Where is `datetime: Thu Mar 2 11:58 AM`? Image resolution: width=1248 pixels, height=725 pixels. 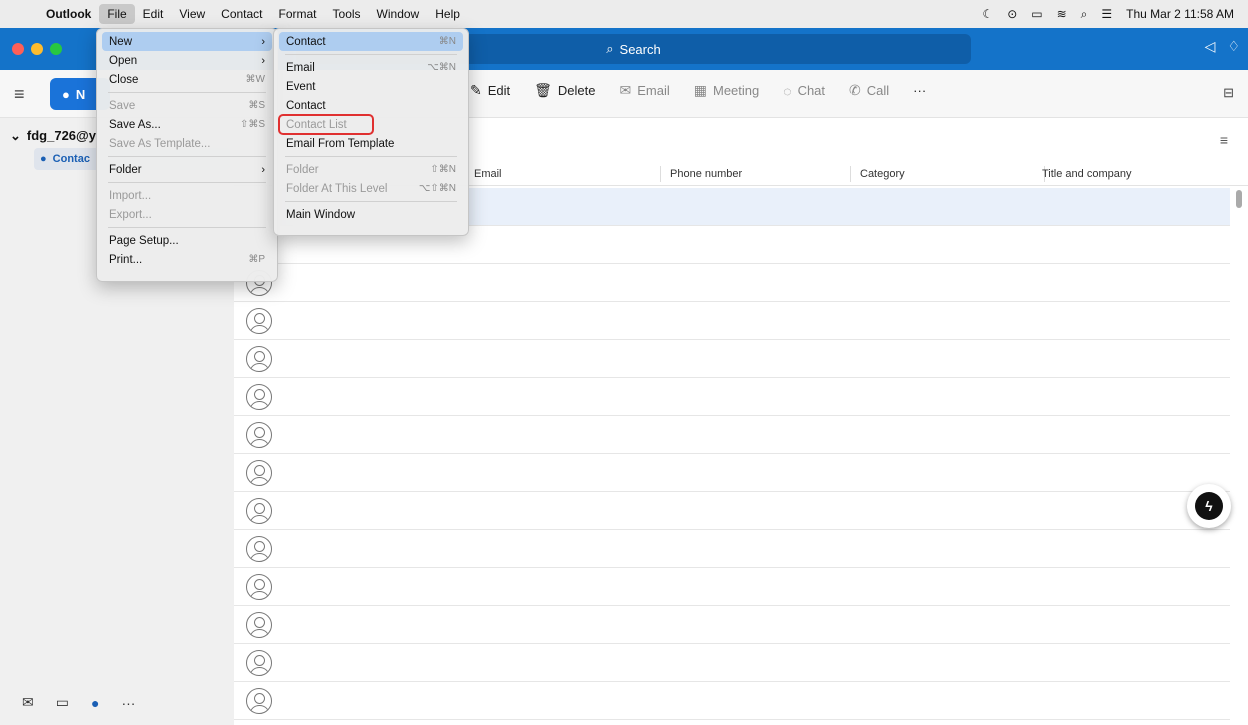
datetime: Thu Mar 2 11:58 AM is located at coordinates (1180, 14).